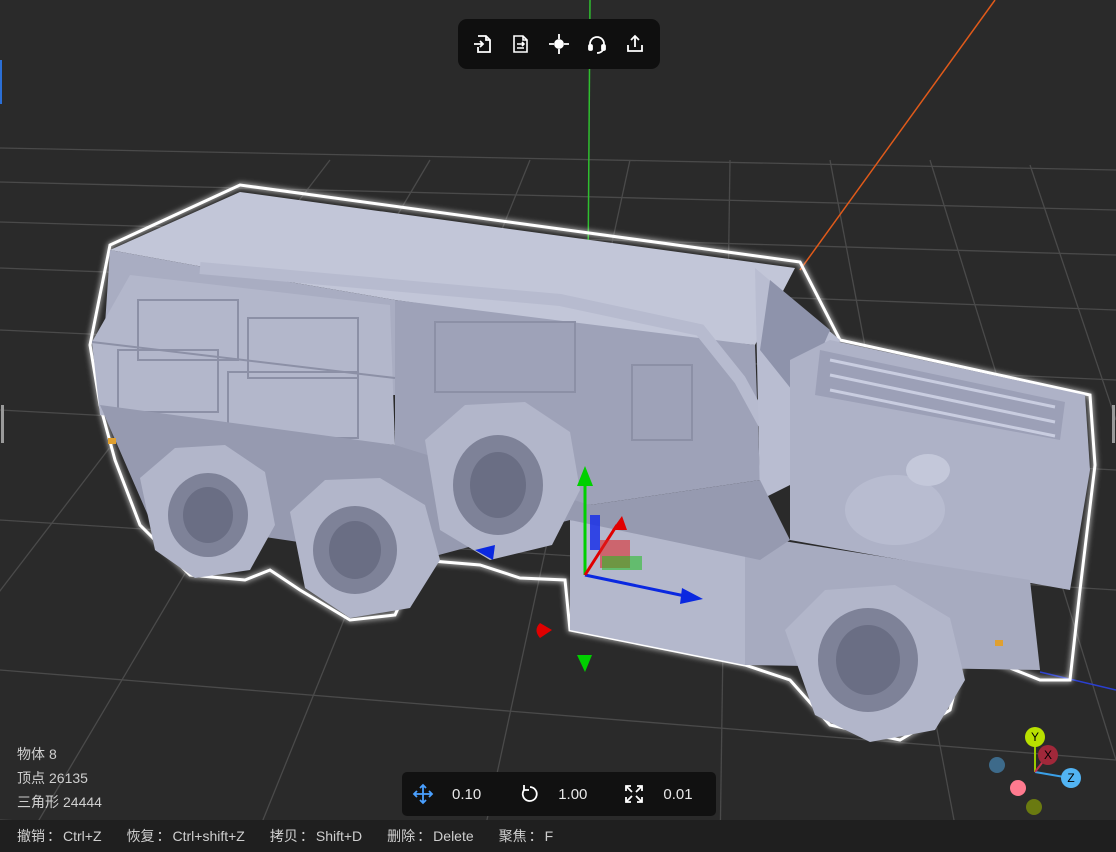  I want to click on gizmo-z-label: Z, so click(1070, 778).